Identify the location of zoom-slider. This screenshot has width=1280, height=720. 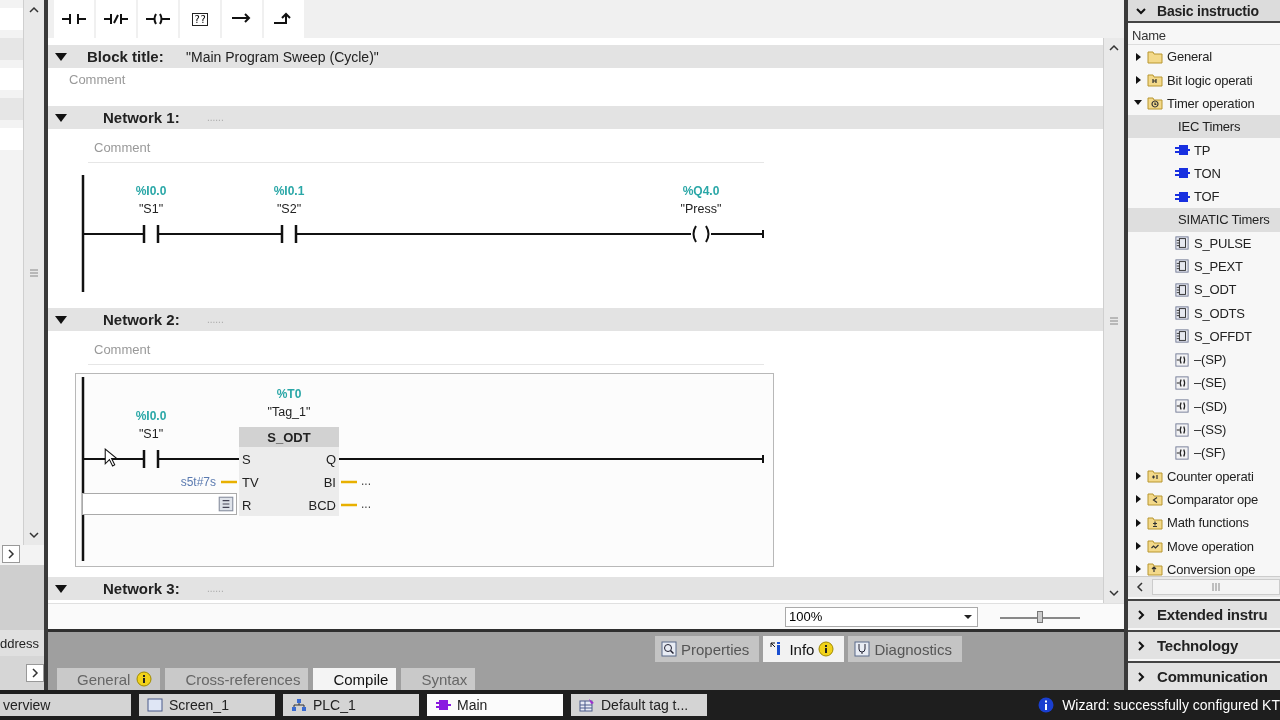
(1040, 616).